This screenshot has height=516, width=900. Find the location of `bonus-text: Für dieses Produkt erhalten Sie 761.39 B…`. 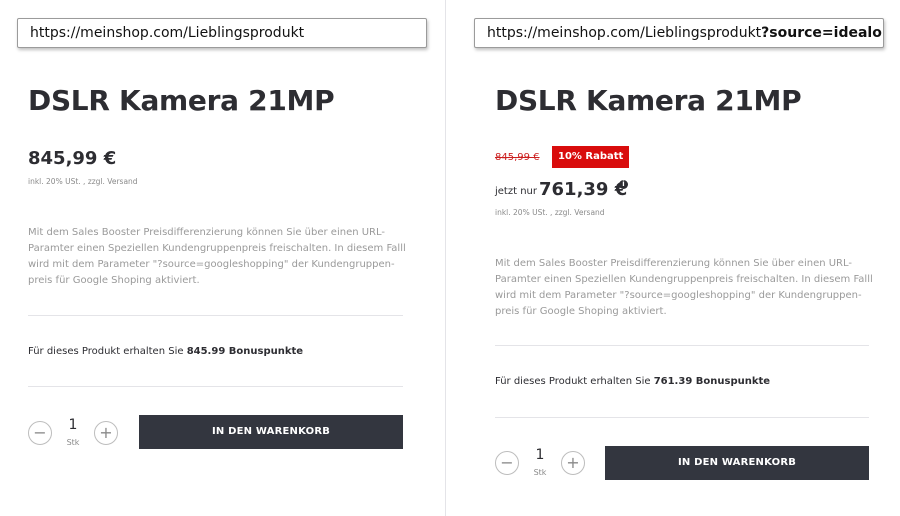

bonus-text: Für dieses Produkt erhalten Sie 761.39 B… is located at coordinates (632, 381).